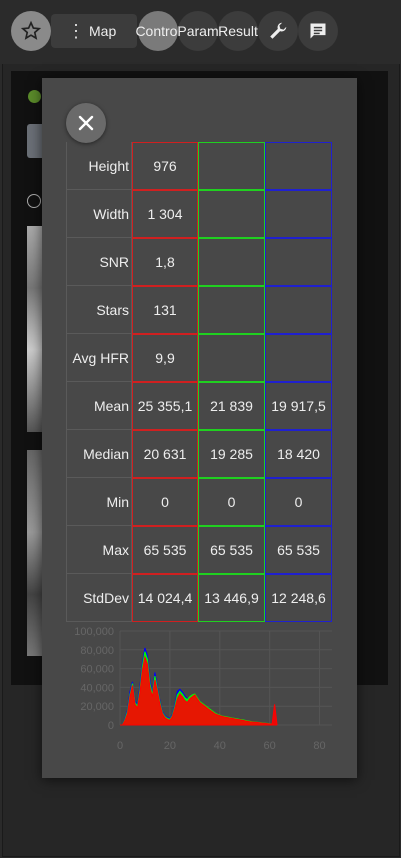 This screenshot has height=858, width=401. Describe the element at coordinates (231, 502) in the screenshot. I see `green-channel-value: 0` at that location.